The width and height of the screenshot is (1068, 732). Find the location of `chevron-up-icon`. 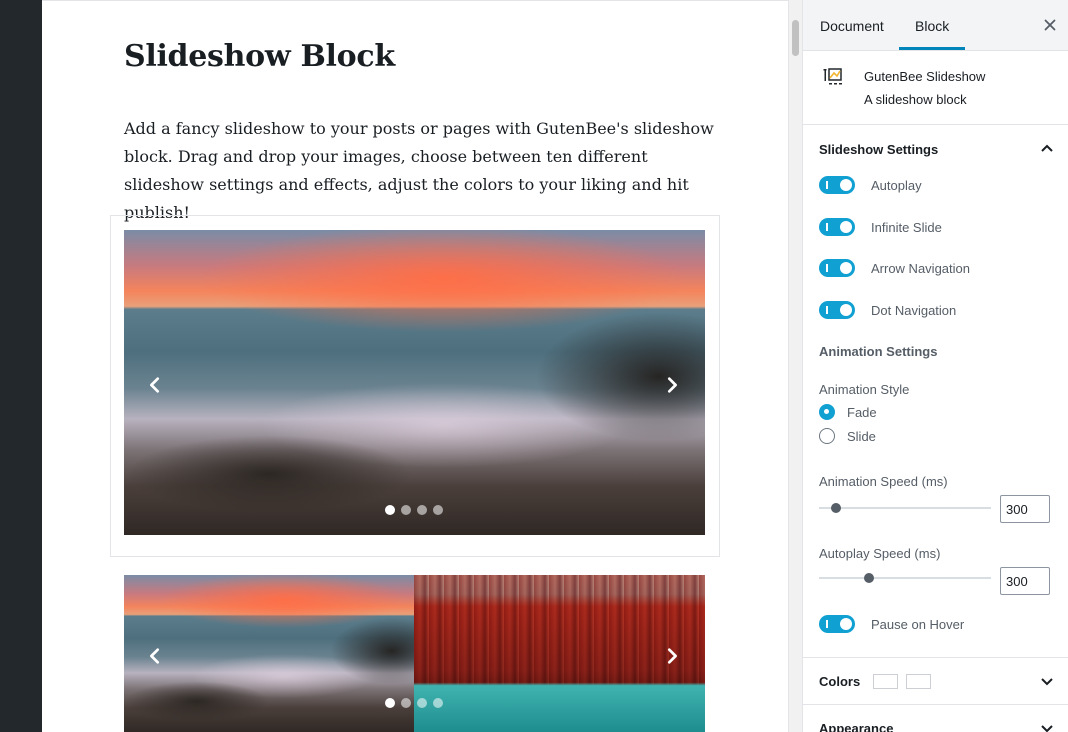

chevron-up-icon is located at coordinates (1047, 149).